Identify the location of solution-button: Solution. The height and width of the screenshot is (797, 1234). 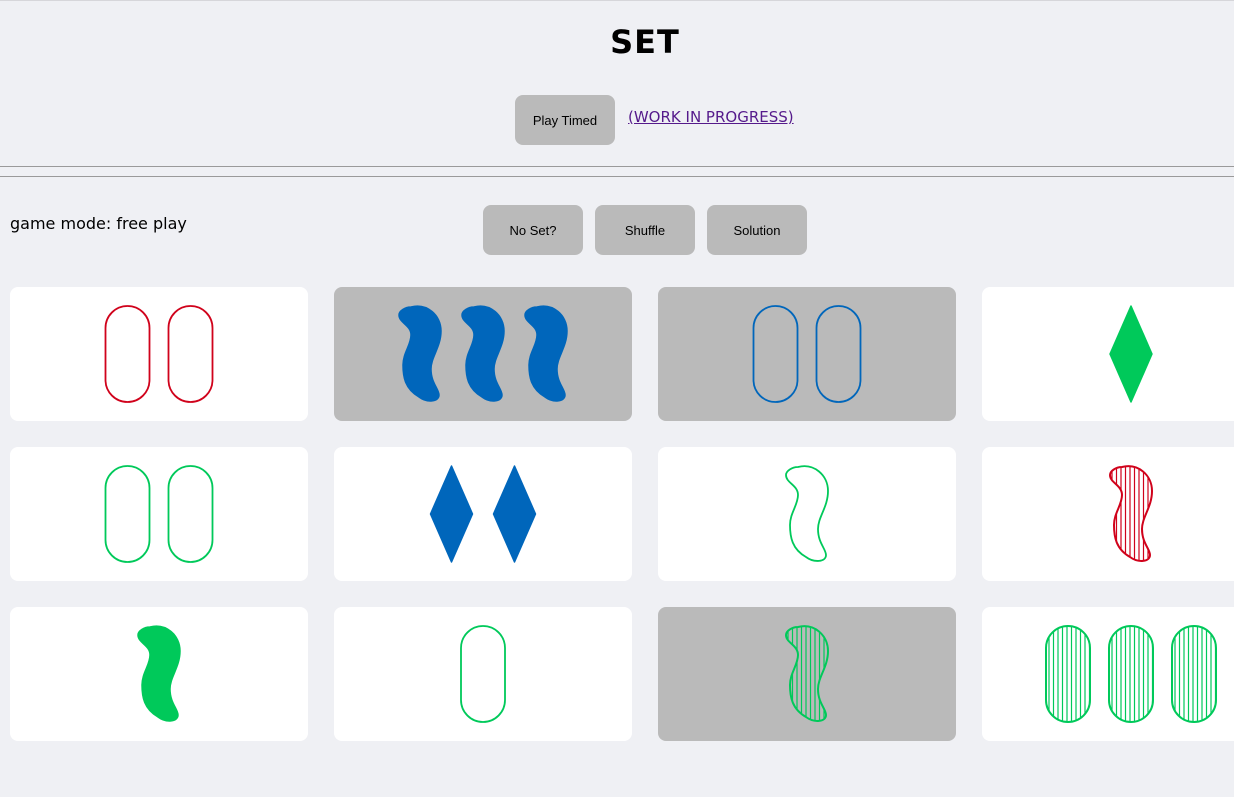
(757, 230).